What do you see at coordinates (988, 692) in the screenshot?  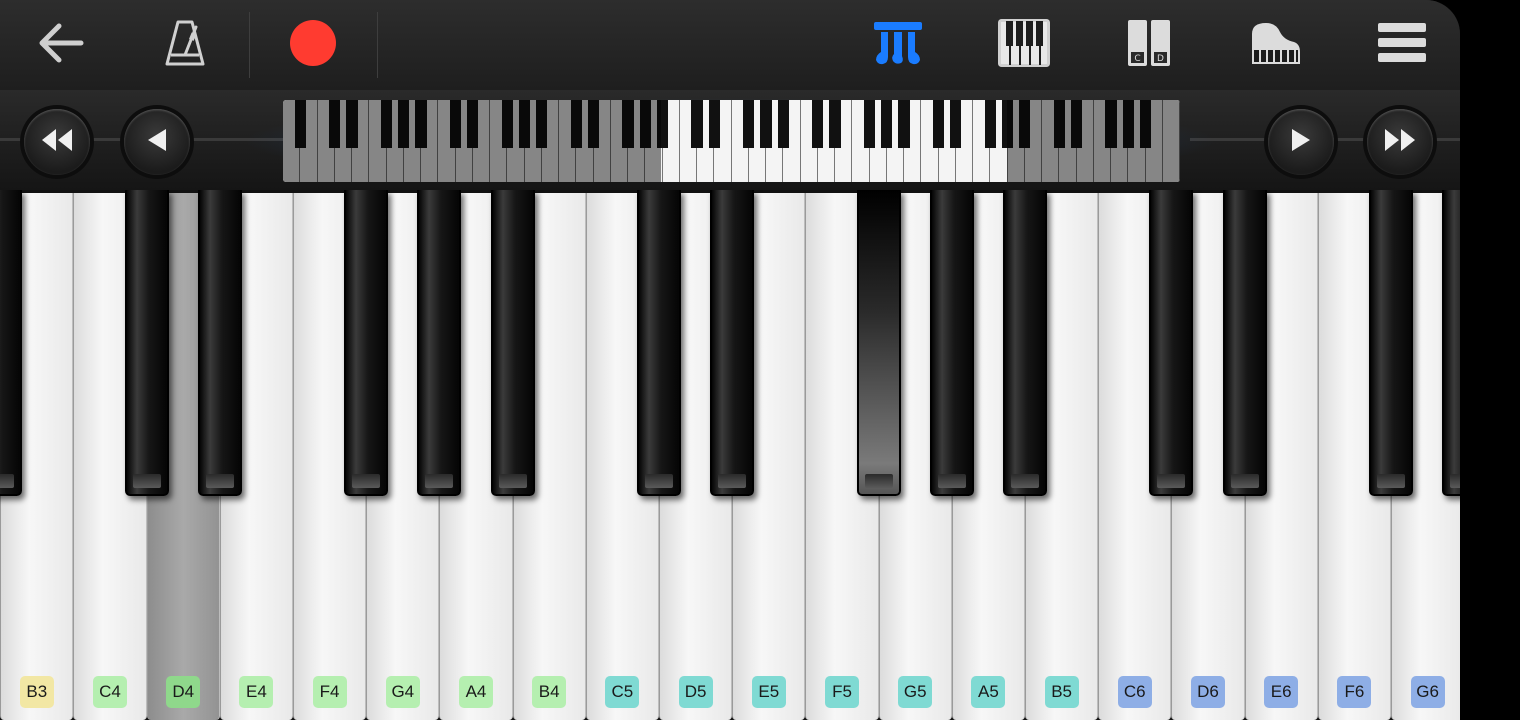 I see `note-label: A5` at bounding box center [988, 692].